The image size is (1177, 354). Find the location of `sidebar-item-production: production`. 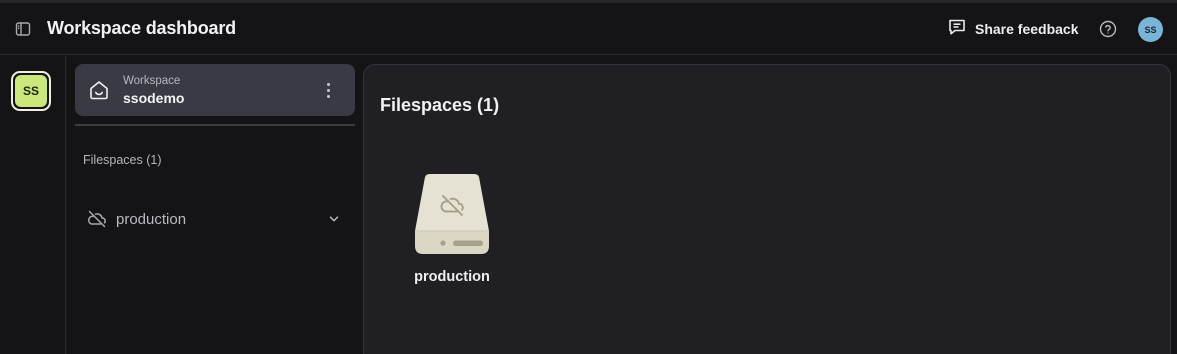

sidebar-item-production: production is located at coordinates (212, 219).